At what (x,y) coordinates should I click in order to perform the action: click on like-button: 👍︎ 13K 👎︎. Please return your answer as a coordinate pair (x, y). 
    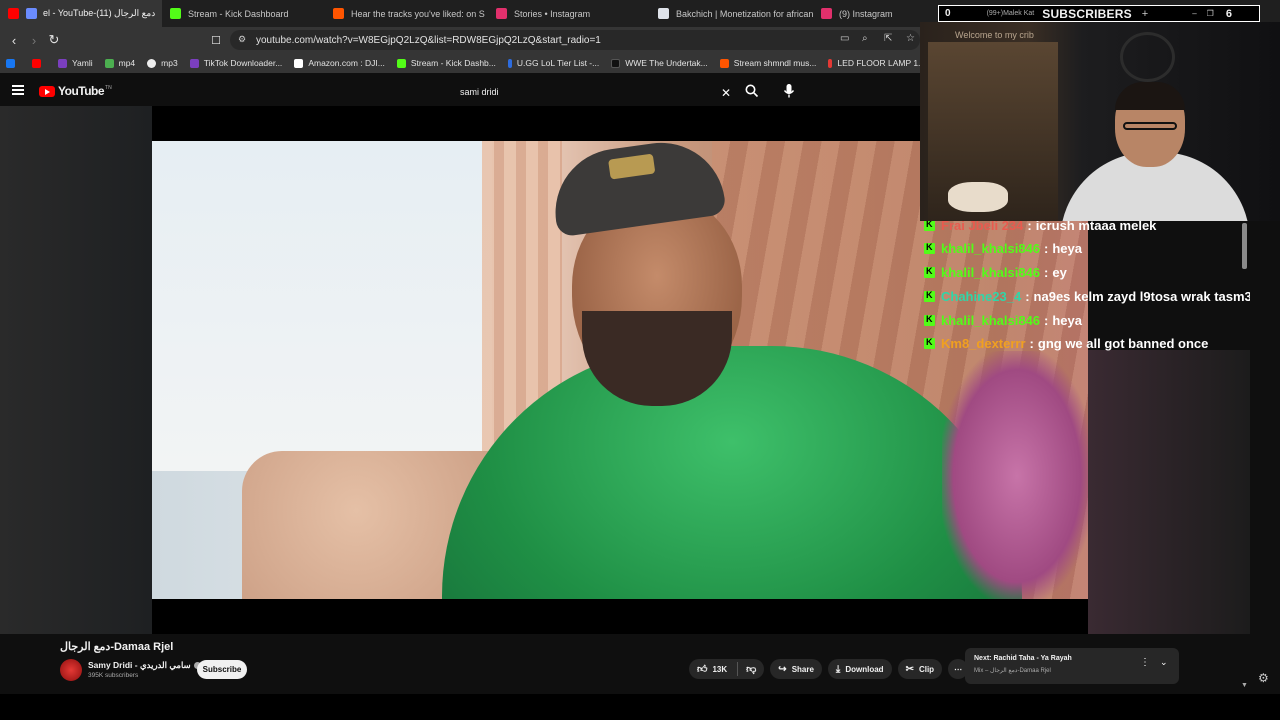
    Looking at the image, I should click on (727, 669).